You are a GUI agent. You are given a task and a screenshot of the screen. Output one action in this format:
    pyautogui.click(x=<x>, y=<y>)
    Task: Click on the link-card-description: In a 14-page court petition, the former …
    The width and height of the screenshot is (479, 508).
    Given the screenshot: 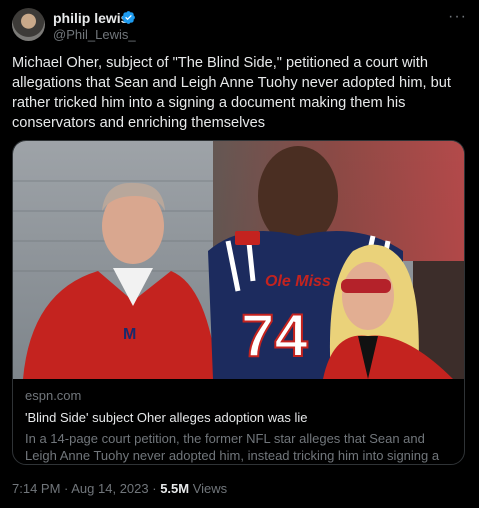 What is the action you would take?
    pyautogui.click(x=232, y=447)
    